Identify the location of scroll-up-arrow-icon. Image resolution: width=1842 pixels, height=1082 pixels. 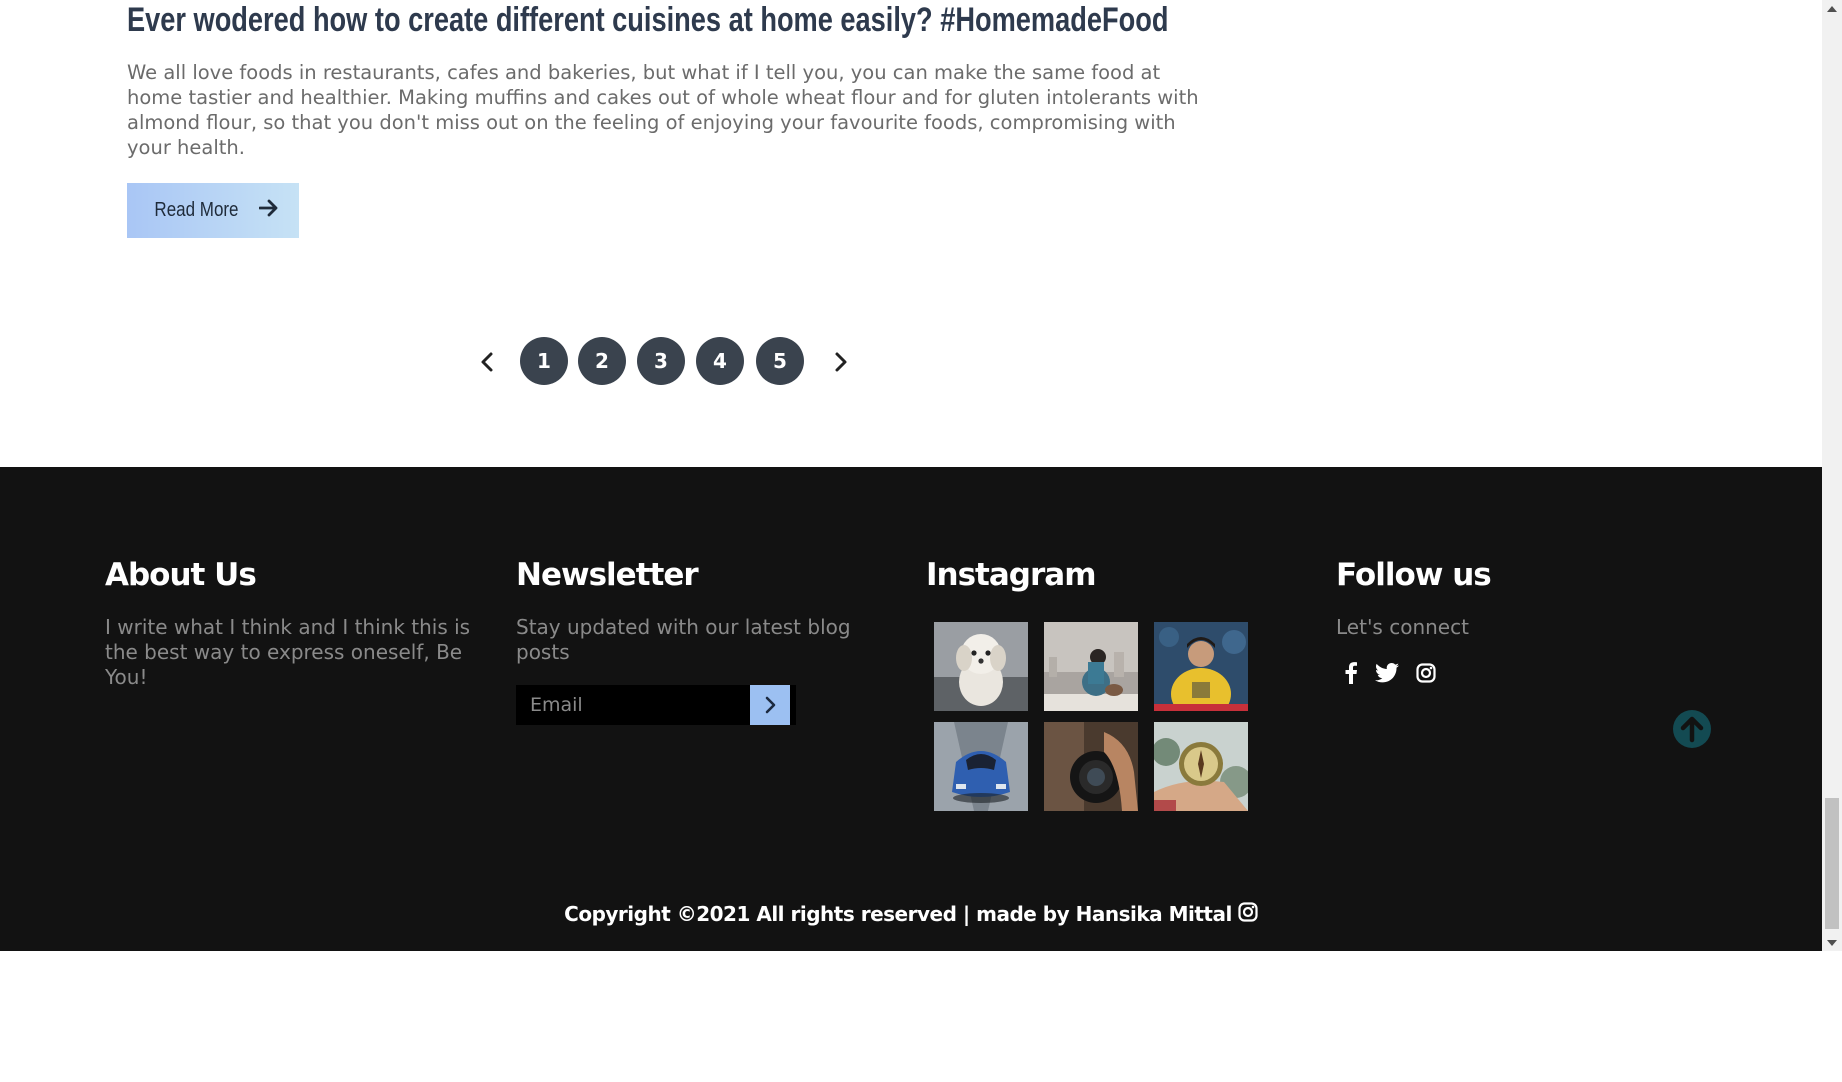
(1832, 8).